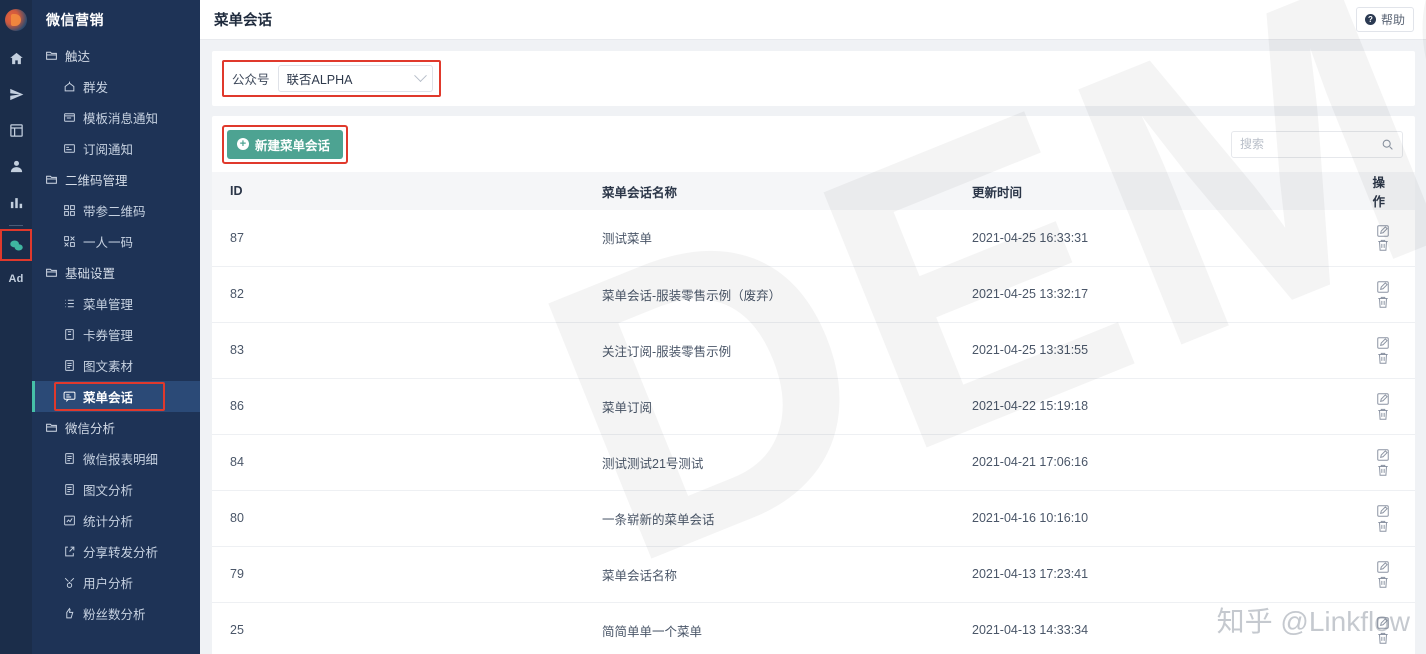 This screenshot has width=1426, height=654. I want to click on qrcode-icon, so click(69, 210).